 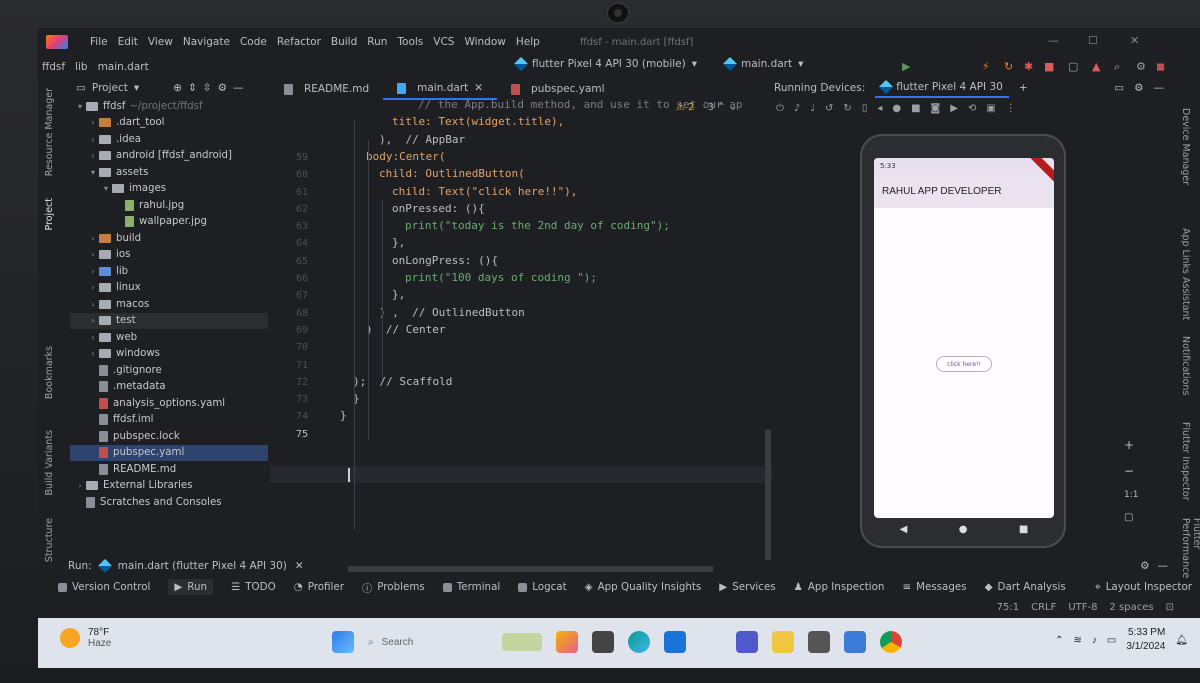 What do you see at coordinates (377, 42) in the screenshot?
I see `menu-run: Run` at bounding box center [377, 42].